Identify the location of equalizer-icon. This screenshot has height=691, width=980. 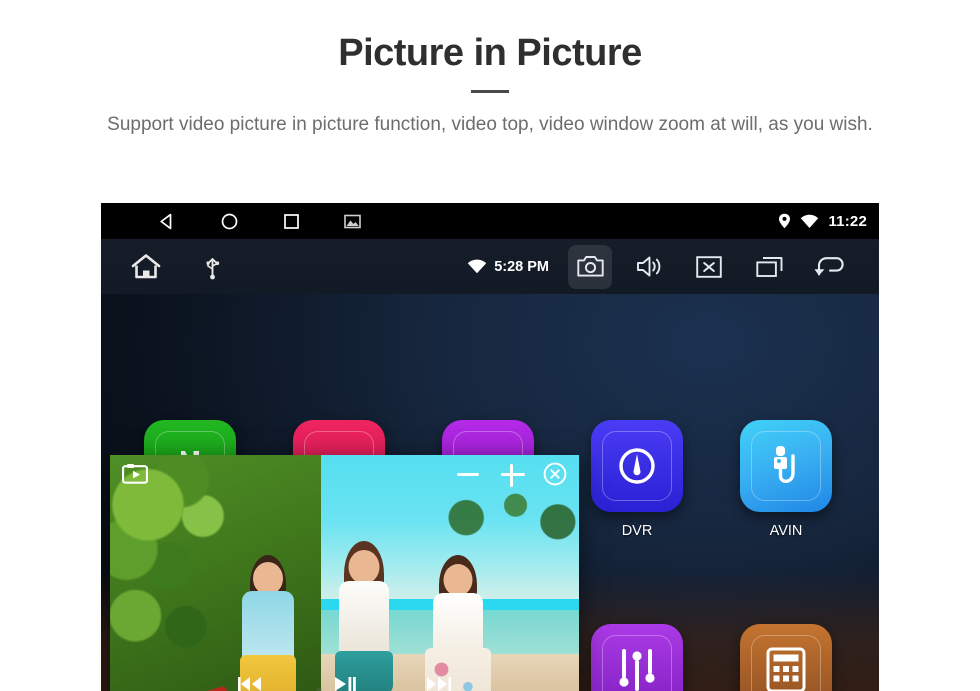
(637, 657).